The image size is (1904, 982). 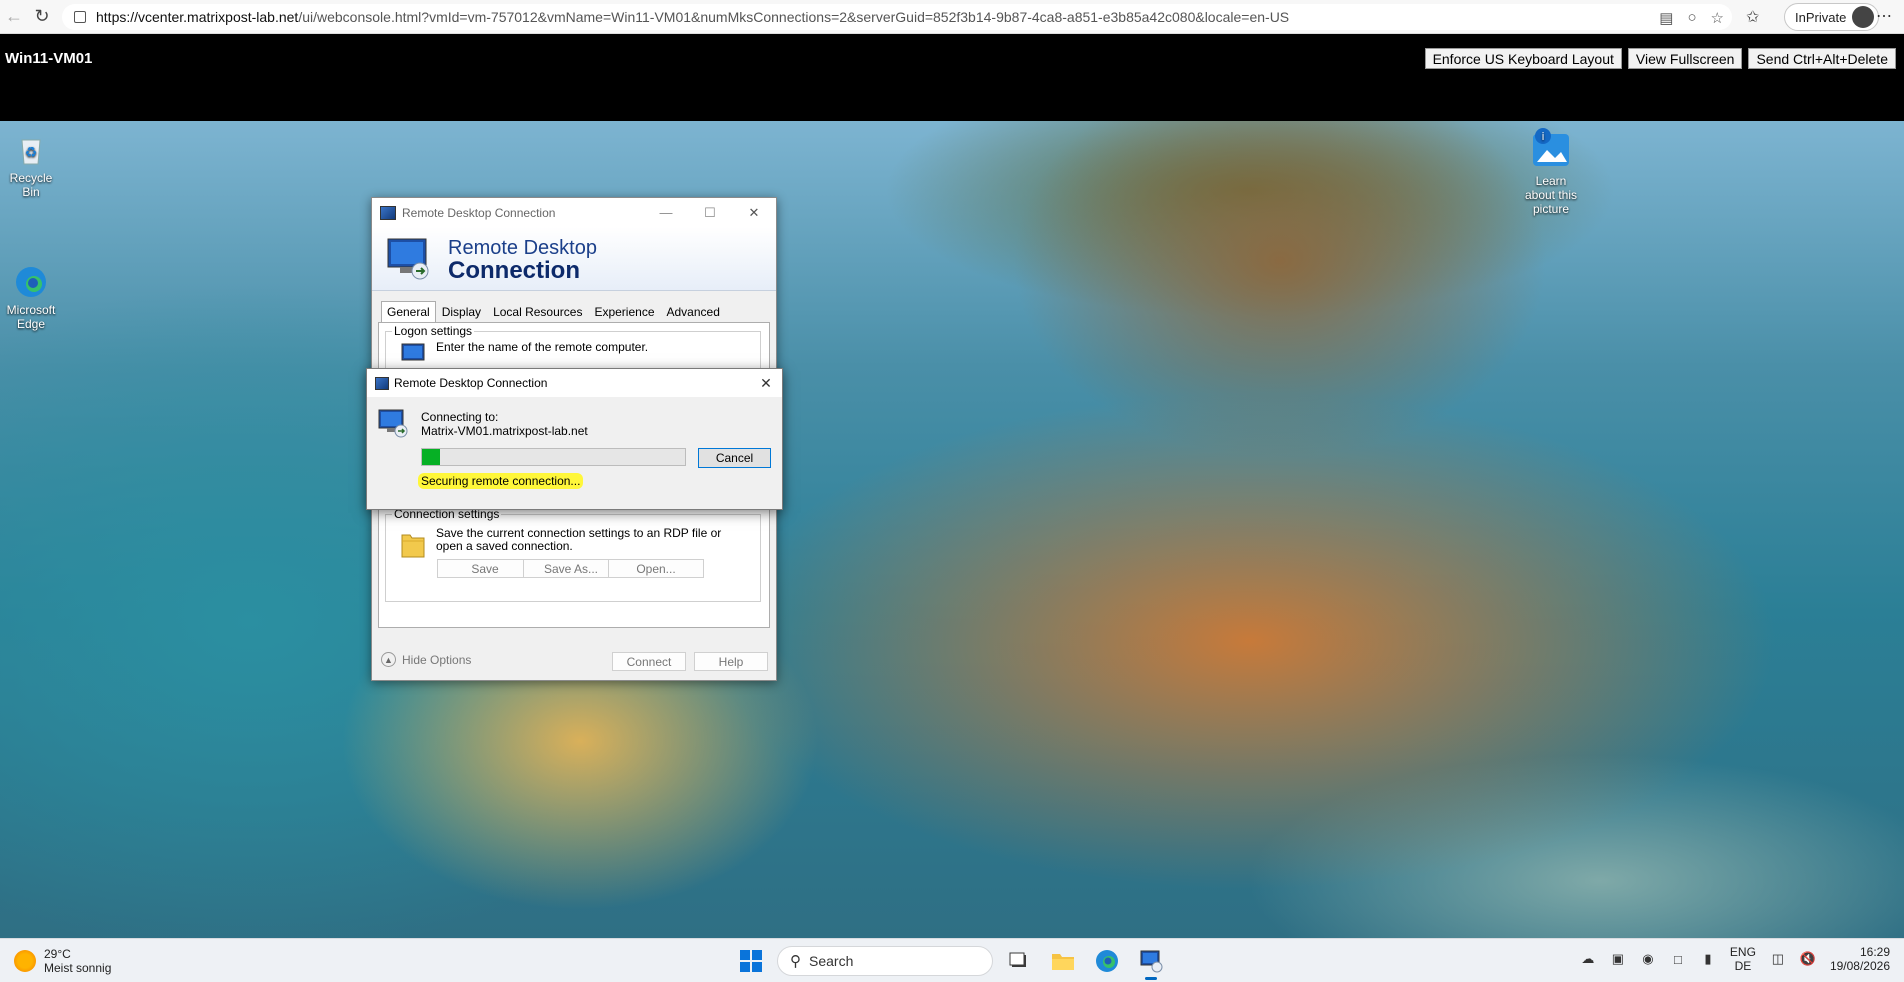 What do you see at coordinates (31, 185) in the screenshot?
I see `desktop-icon-label: Recycle Bin` at bounding box center [31, 185].